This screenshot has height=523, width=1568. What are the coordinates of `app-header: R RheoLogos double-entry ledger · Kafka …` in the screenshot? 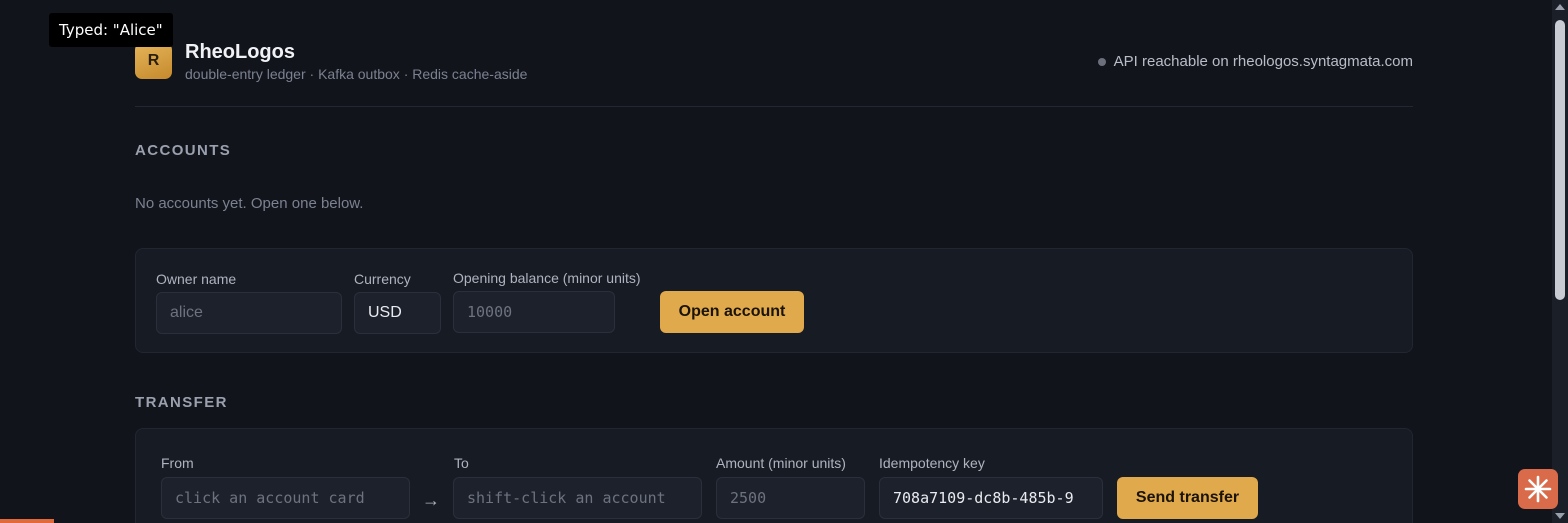 It's located at (774, 71).